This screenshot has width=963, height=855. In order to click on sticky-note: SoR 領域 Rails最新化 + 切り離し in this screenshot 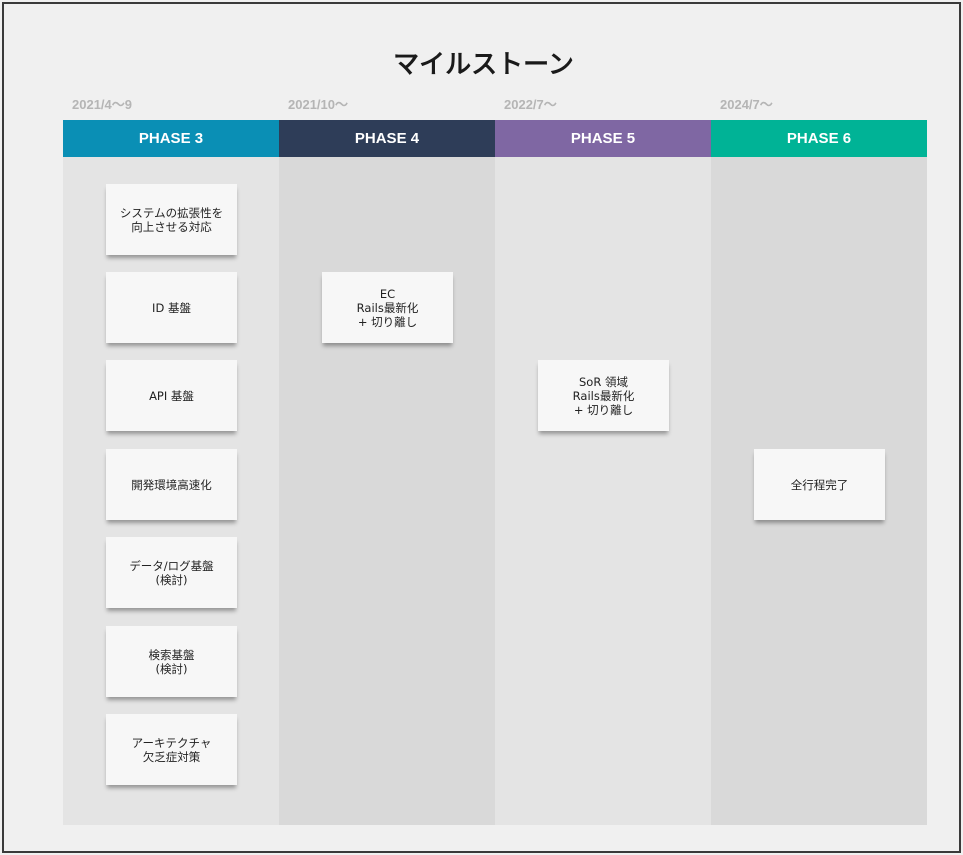, I will do `click(603, 395)`.